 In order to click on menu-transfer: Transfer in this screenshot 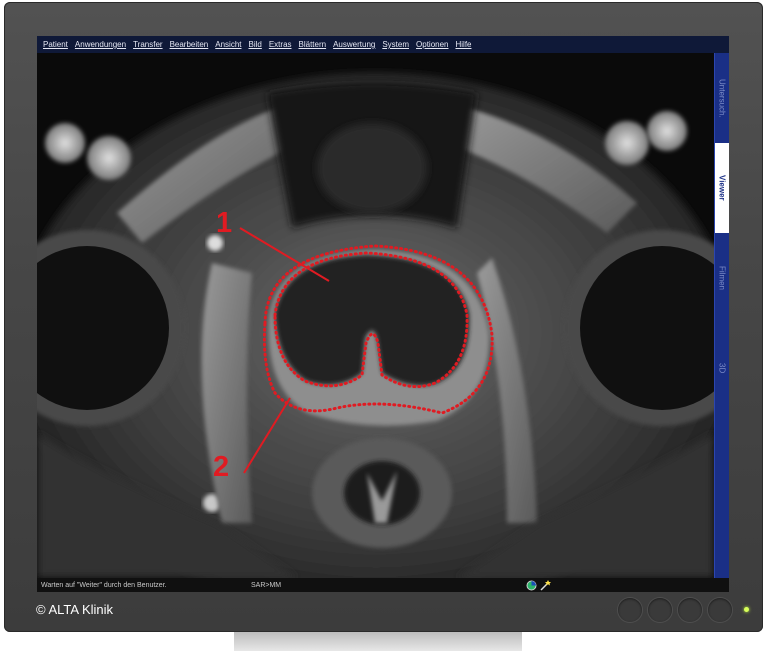, I will do `click(148, 44)`.